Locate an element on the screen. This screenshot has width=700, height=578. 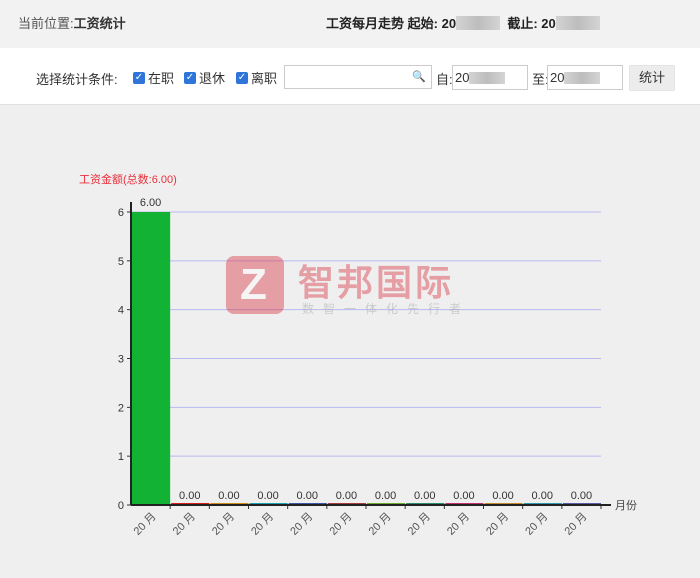
end-label: 截止: is located at coordinates (522, 23).